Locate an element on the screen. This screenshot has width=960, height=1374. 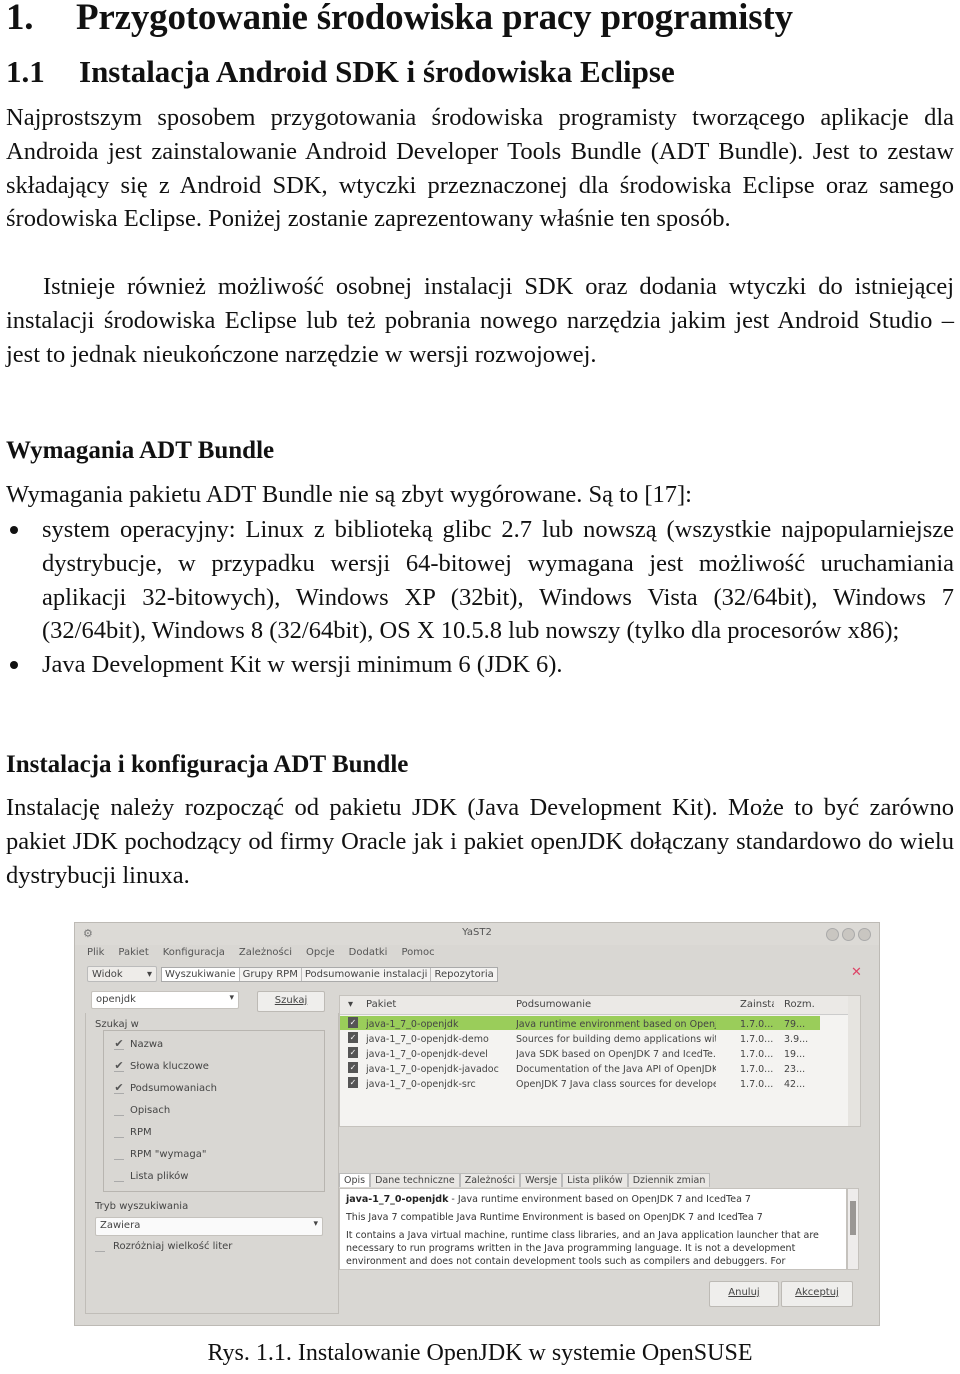
tab-search: Wyszukiwanie is located at coordinates (201, 974).